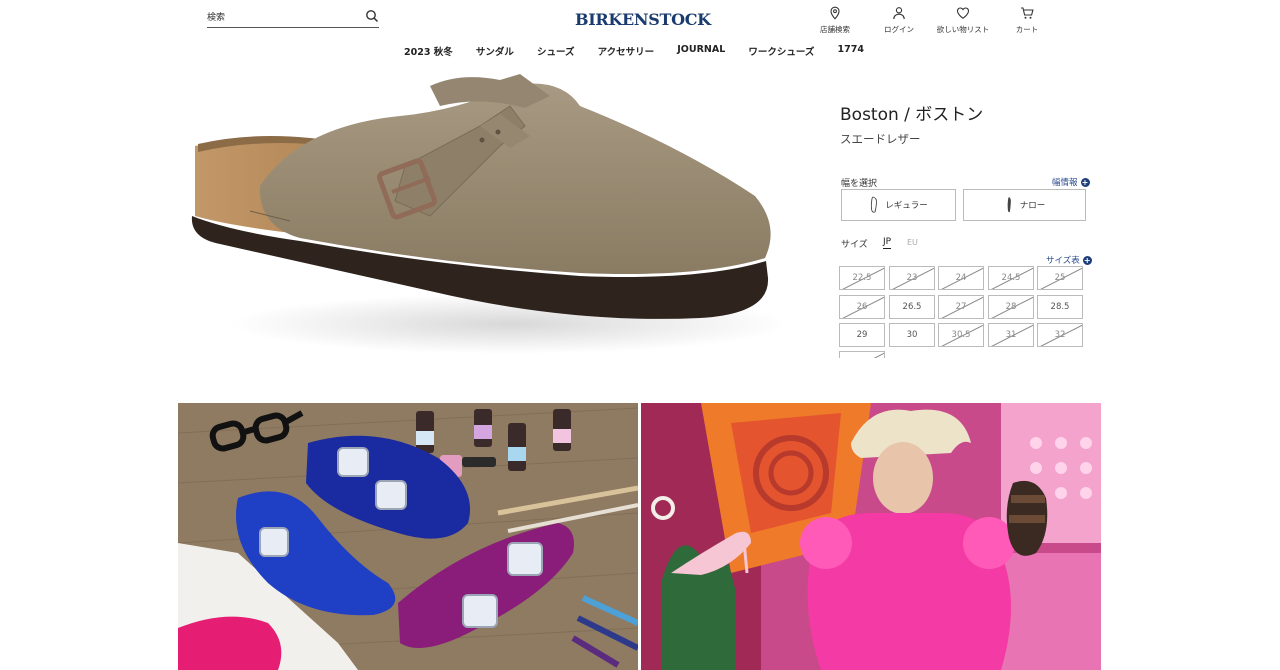 This screenshot has height=670, width=1280. I want to click on size-option: 26, so click(862, 307).